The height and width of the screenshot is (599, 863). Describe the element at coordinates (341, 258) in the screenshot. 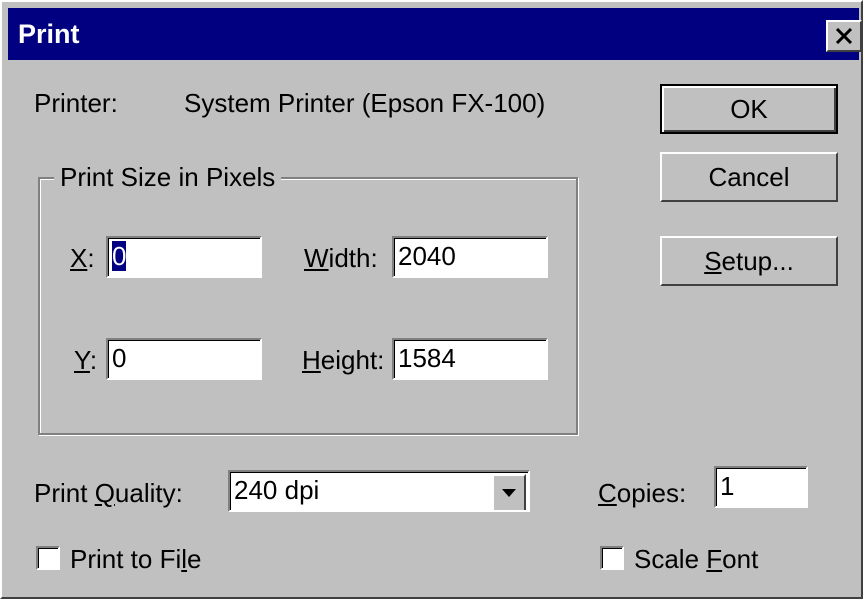

I see `width-label: Width:` at that location.